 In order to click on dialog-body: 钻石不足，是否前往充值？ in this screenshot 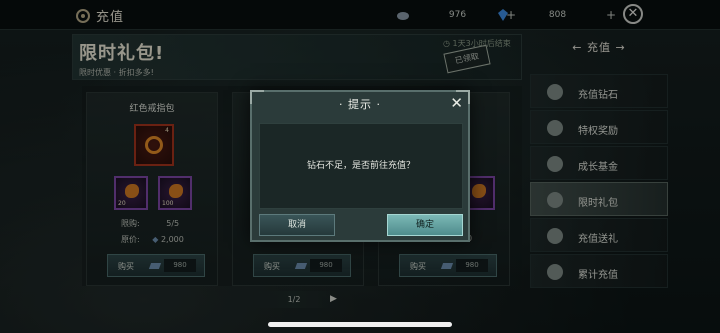, I will do `click(361, 166)`.